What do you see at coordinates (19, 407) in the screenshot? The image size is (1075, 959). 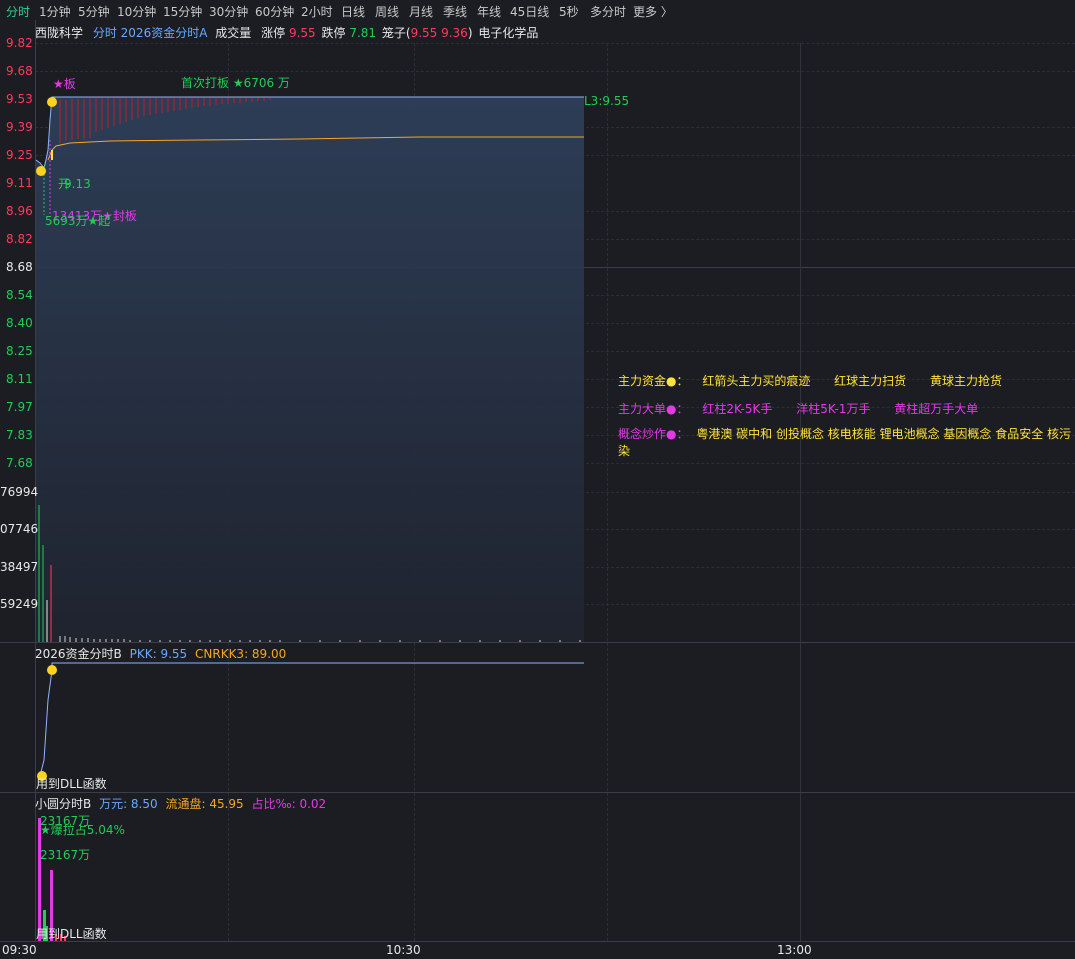 I see `price-tick: 7.97` at bounding box center [19, 407].